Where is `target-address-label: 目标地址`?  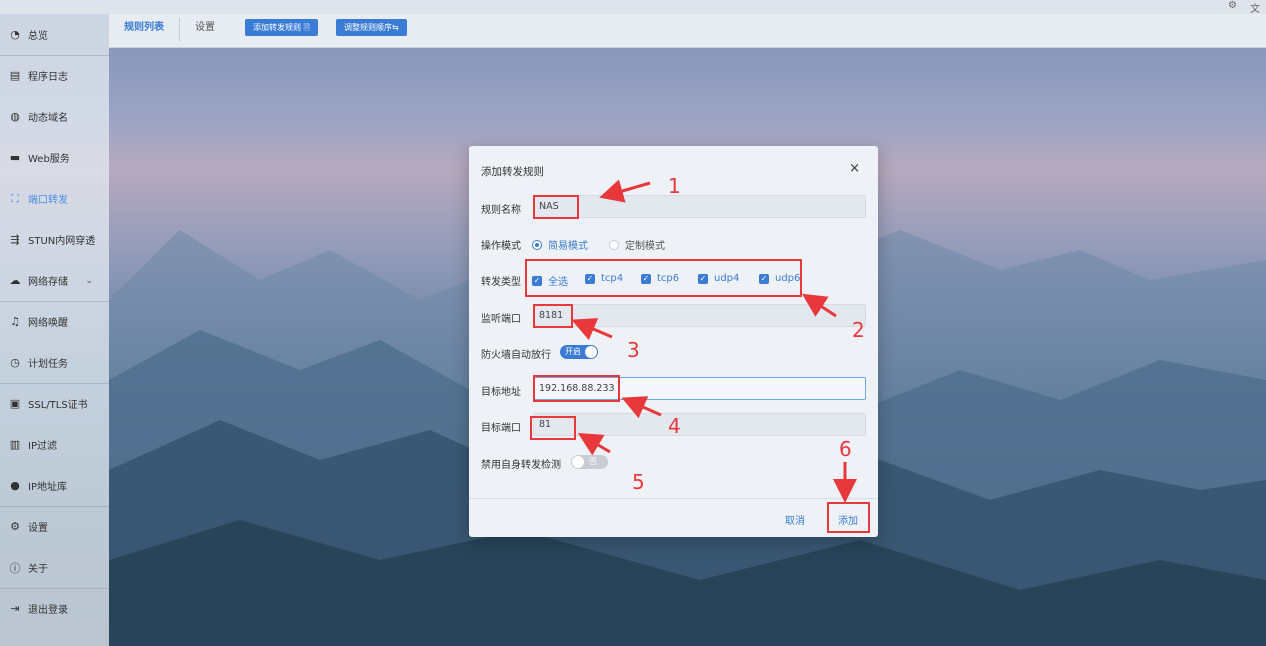 target-address-label: 目标地址 is located at coordinates (501, 392).